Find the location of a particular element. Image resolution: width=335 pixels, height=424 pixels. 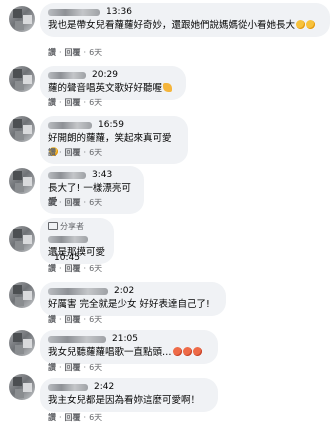

comment-text-content: 我也是帶女兒看蘿蘿好奇妙，還跟她們說媽媽從小看她長大 is located at coordinates (172, 25).